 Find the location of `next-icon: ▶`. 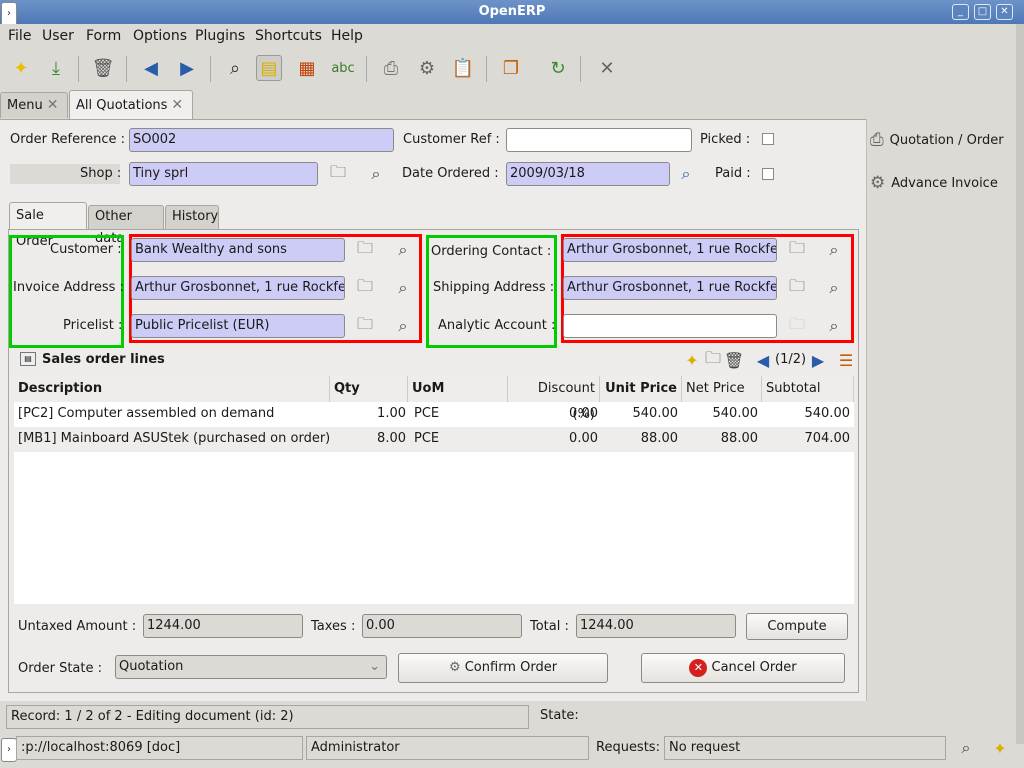

next-icon: ▶ is located at coordinates (187, 68).